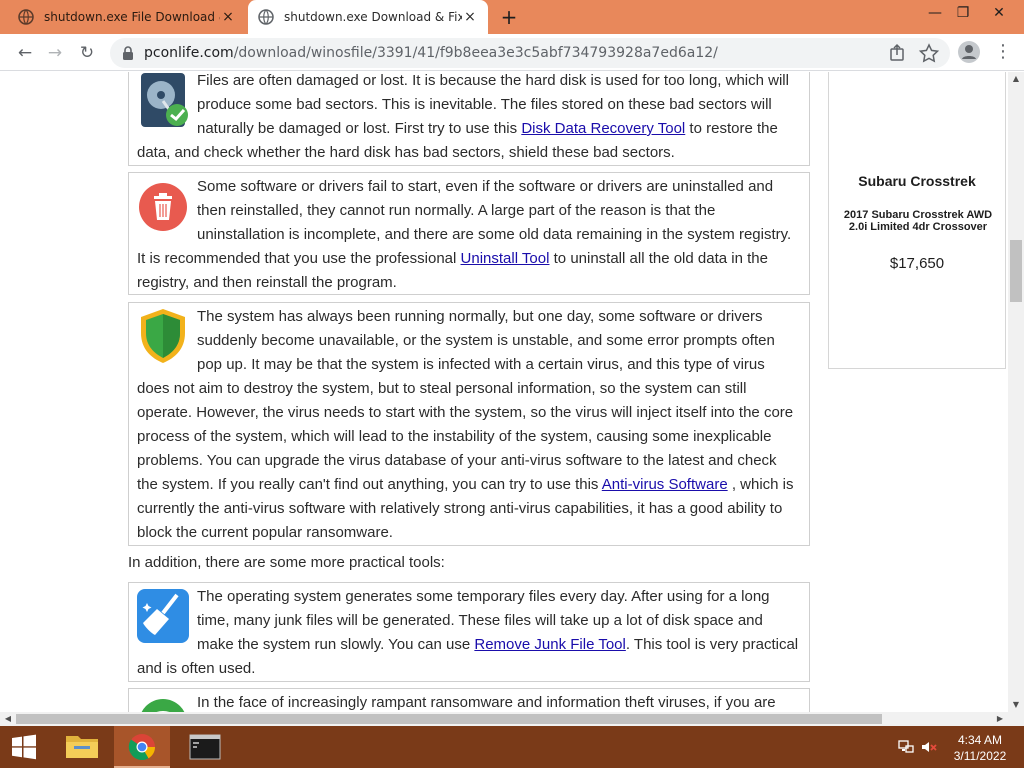  What do you see at coordinates (1016, 271) in the screenshot?
I see `vertical-scroll-thumb` at bounding box center [1016, 271].